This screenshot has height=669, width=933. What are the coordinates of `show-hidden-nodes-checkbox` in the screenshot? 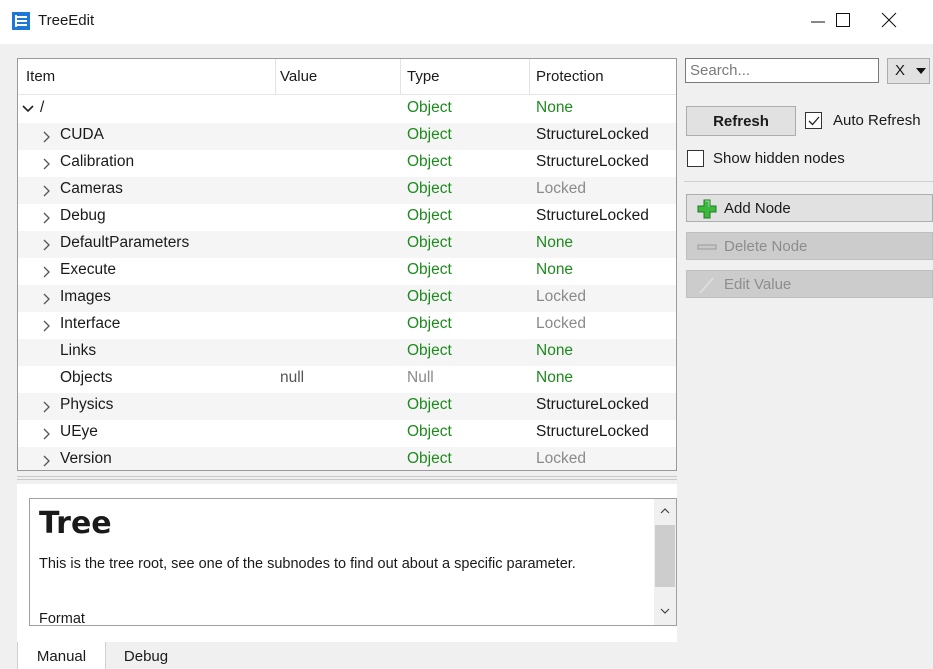 It's located at (695, 158).